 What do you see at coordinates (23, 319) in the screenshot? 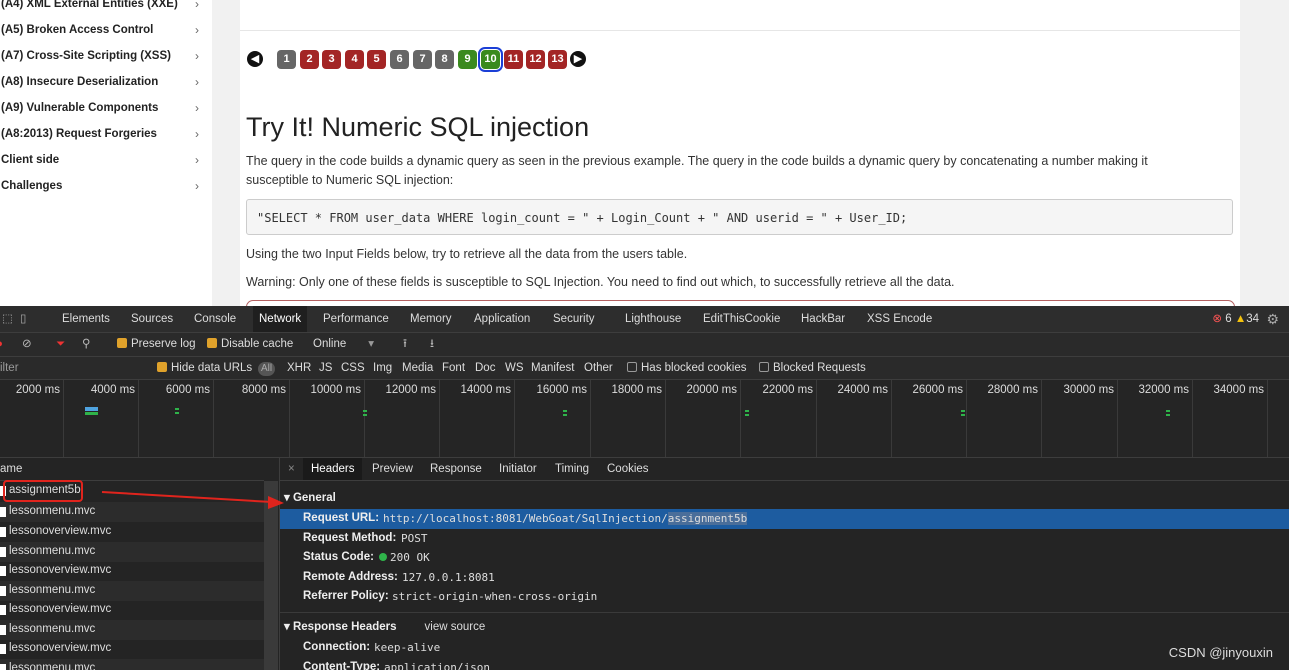
I see `device-toggle-icon: ▯` at bounding box center [23, 319].